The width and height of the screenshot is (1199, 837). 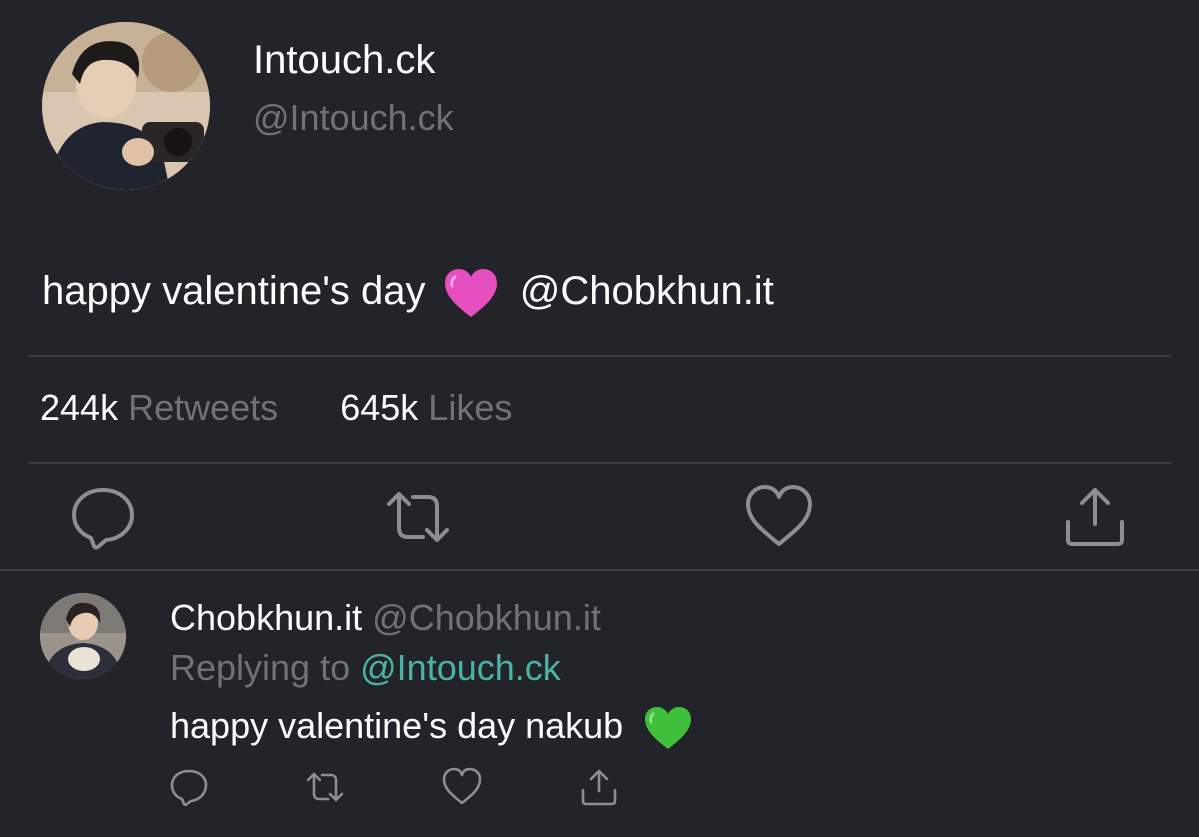 I want to click on reply-display-name: Chobkhun.it, so click(x=266, y=617).